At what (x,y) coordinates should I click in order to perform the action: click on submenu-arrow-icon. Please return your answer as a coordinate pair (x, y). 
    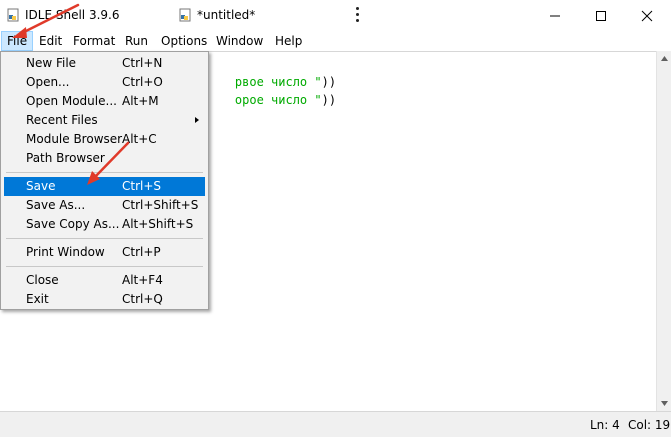
    Looking at the image, I should click on (197, 120).